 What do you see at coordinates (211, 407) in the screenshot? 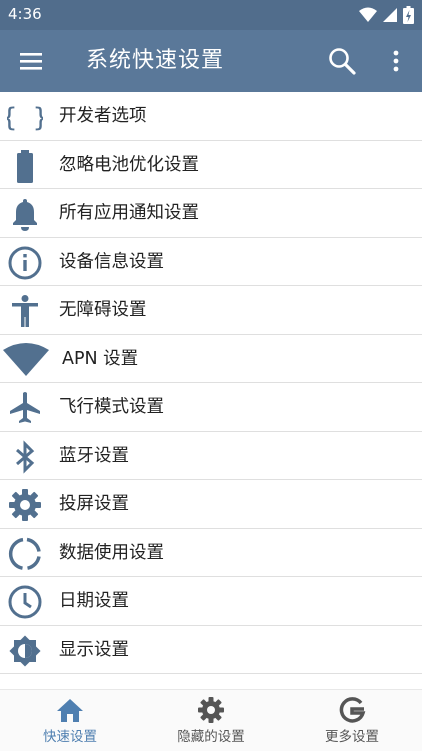
I see `list-item-airplane-mode: 飞行模式设置` at bounding box center [211, 407].